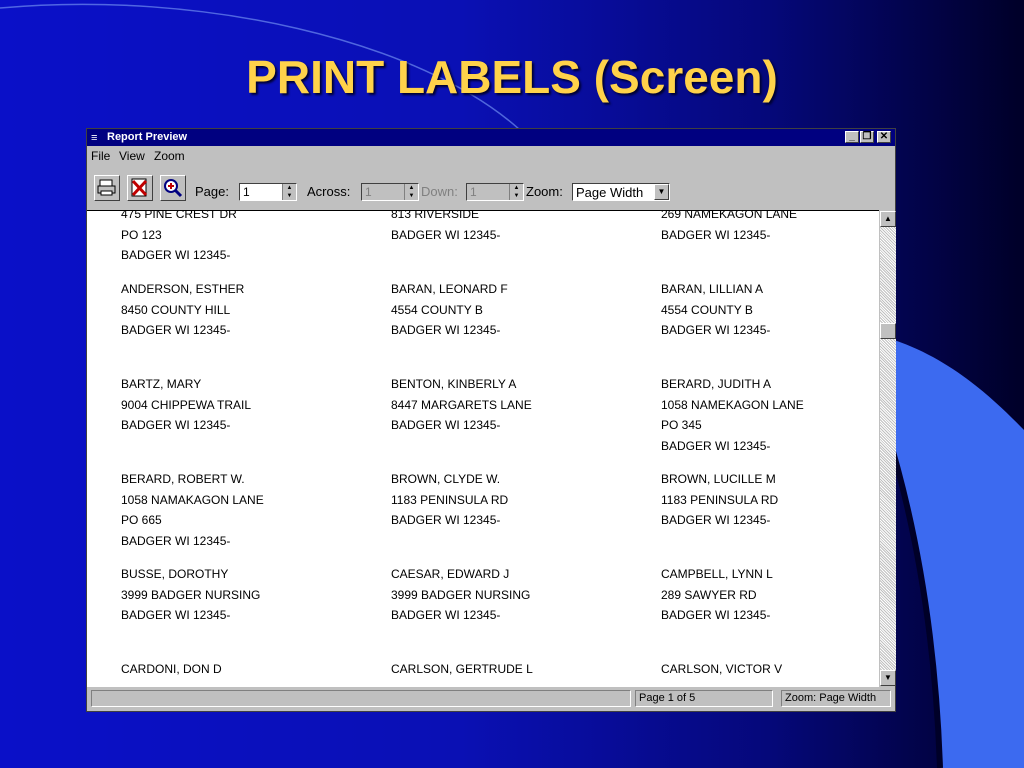  Describe the element at coordinates (132, 156) in the screenshot. I see `menu-view: View` at that location.